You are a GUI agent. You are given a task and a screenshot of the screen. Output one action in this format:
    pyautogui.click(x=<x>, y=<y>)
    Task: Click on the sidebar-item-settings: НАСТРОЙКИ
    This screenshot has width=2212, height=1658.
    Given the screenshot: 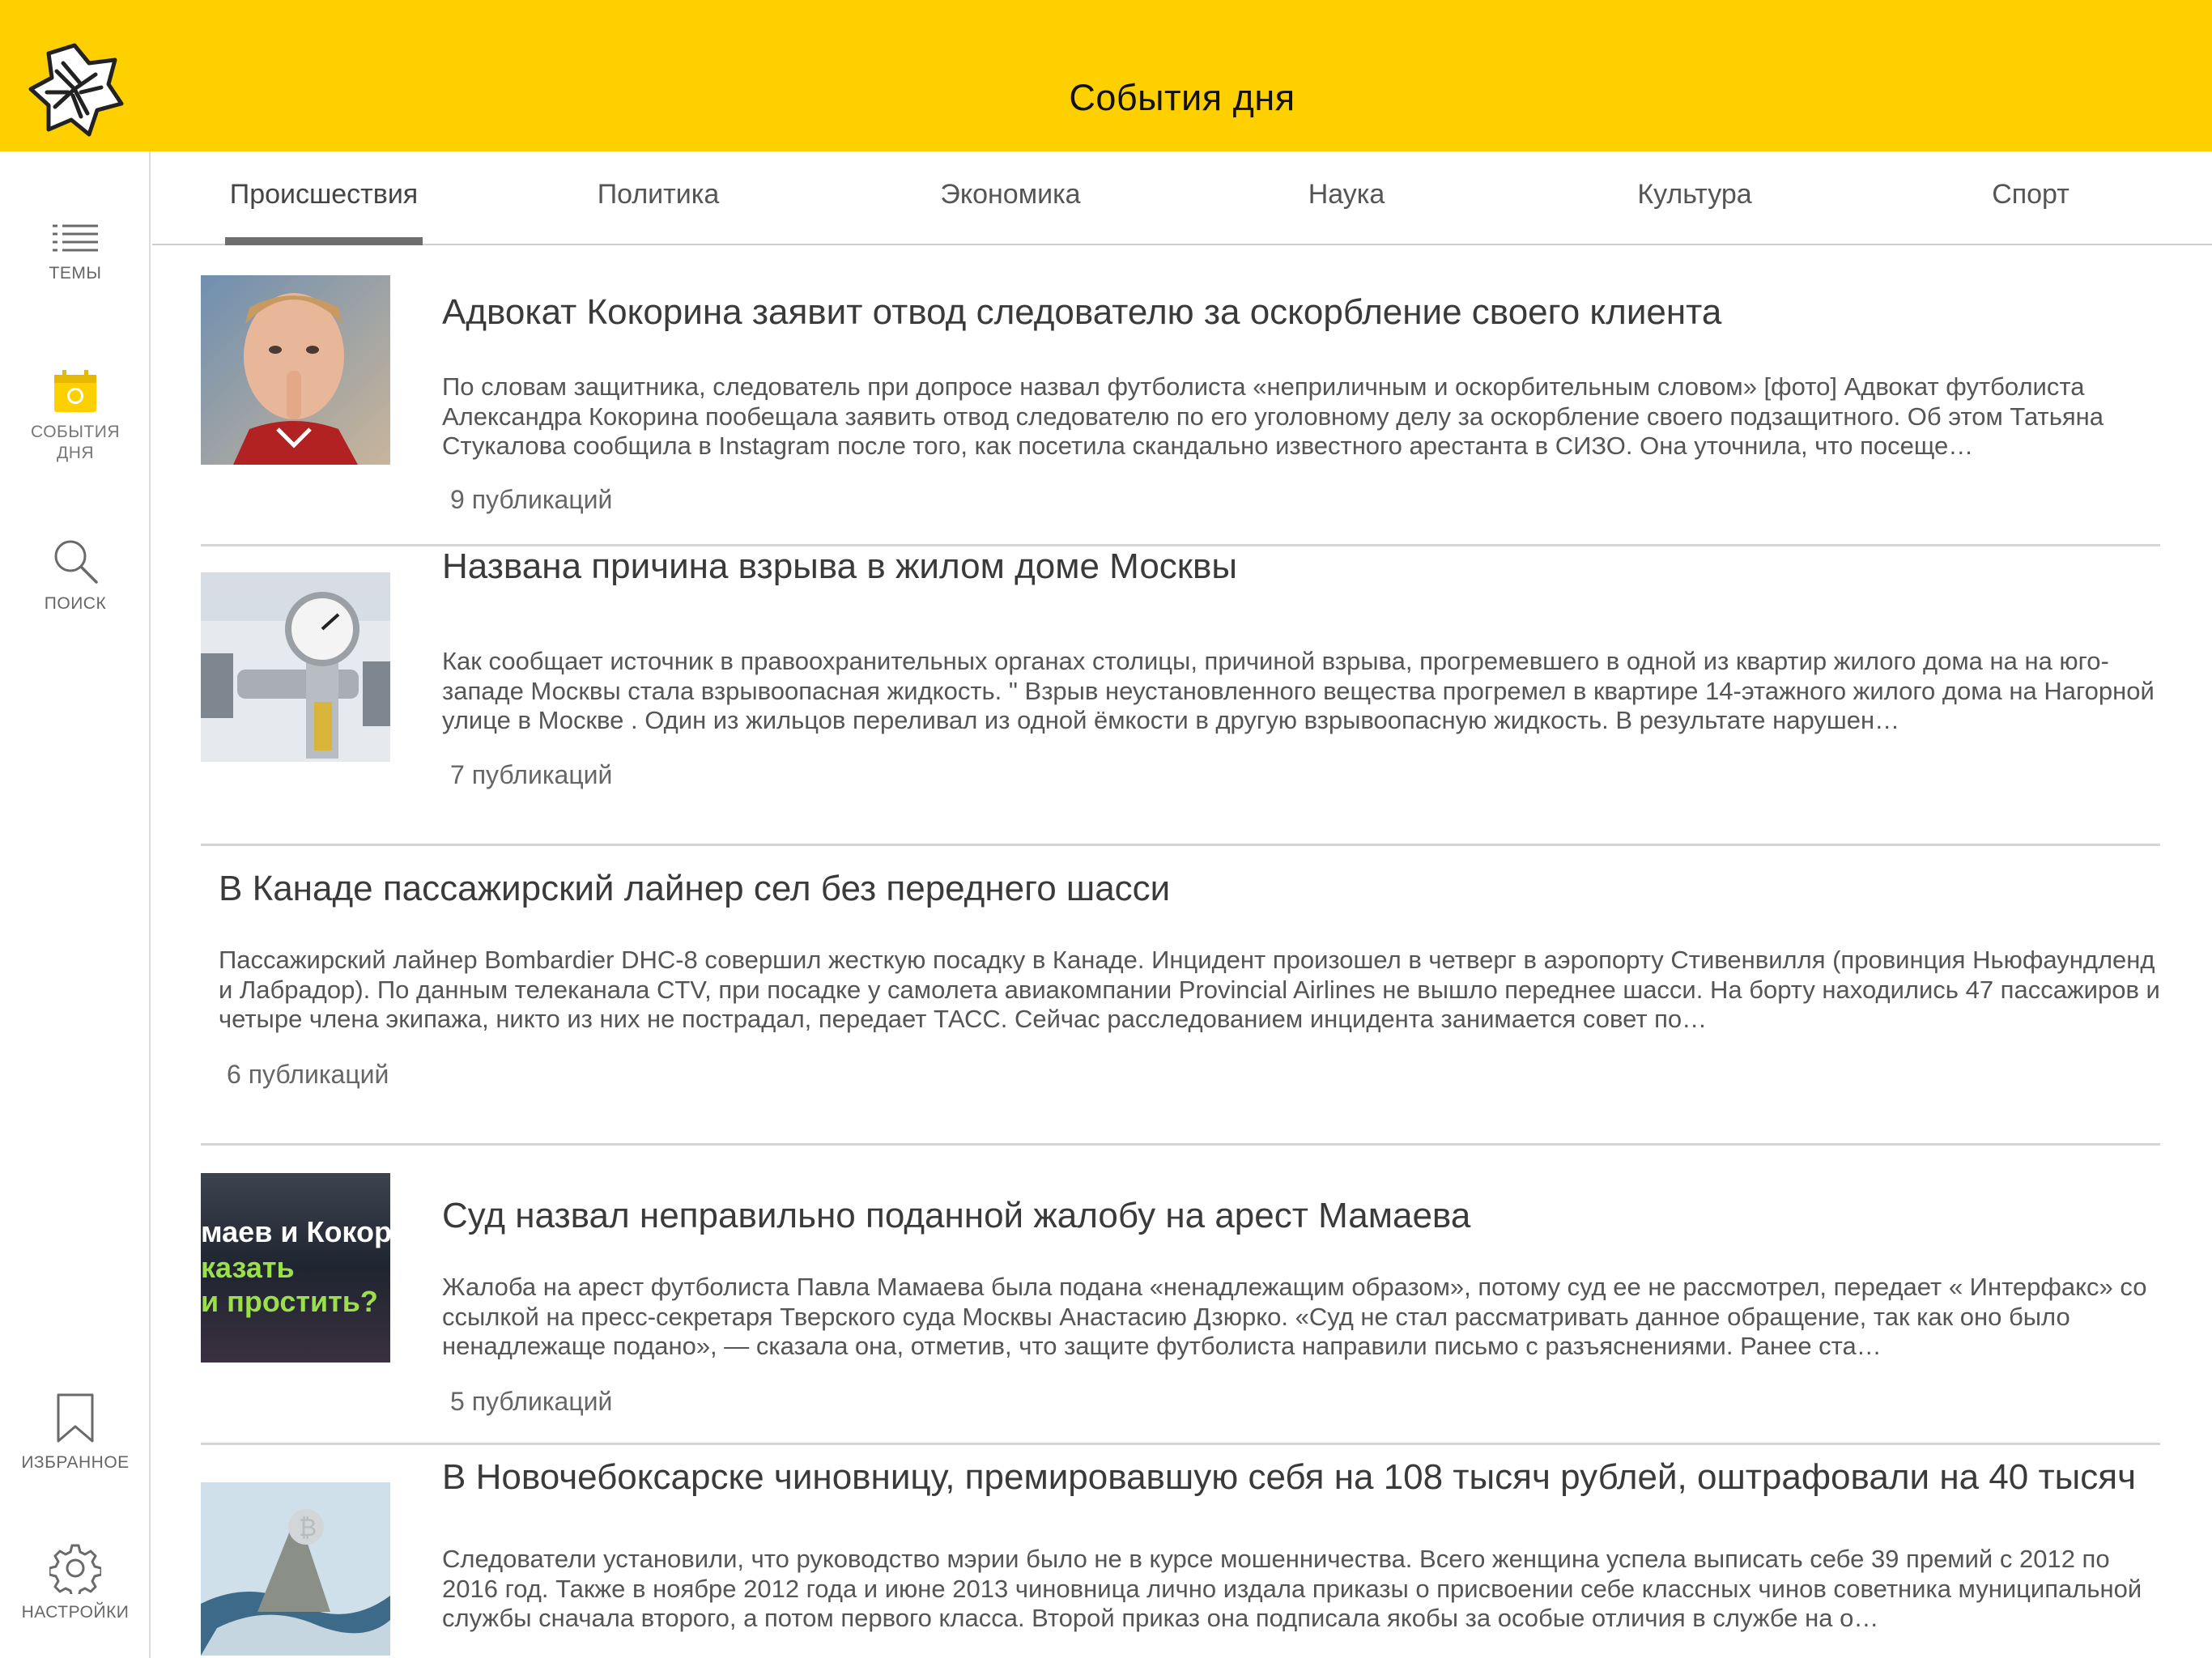 What is the action you would take?
    pyautogui.click(x=75, y=1582)
    